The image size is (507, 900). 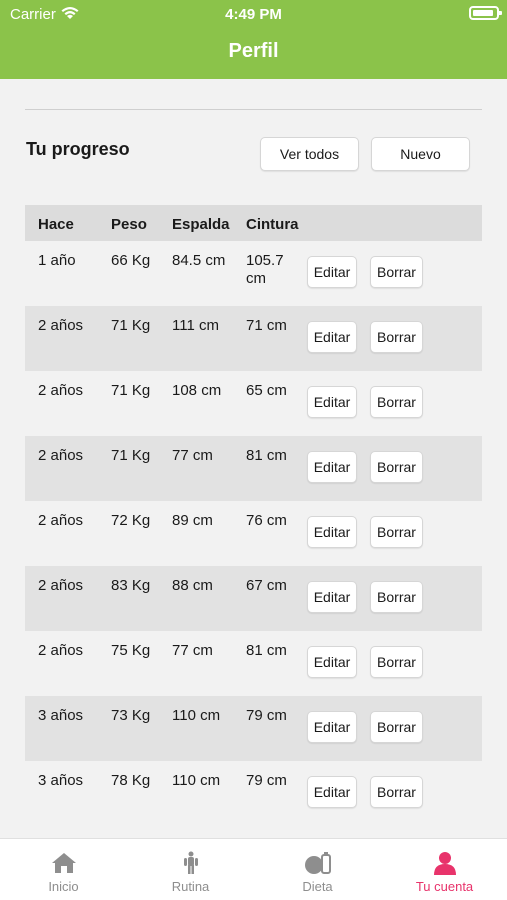 What do you see at coordinates (195, 325) in the screenshot?
I see `cell-espalda: 111 cm` at bounding box center [195, 325].